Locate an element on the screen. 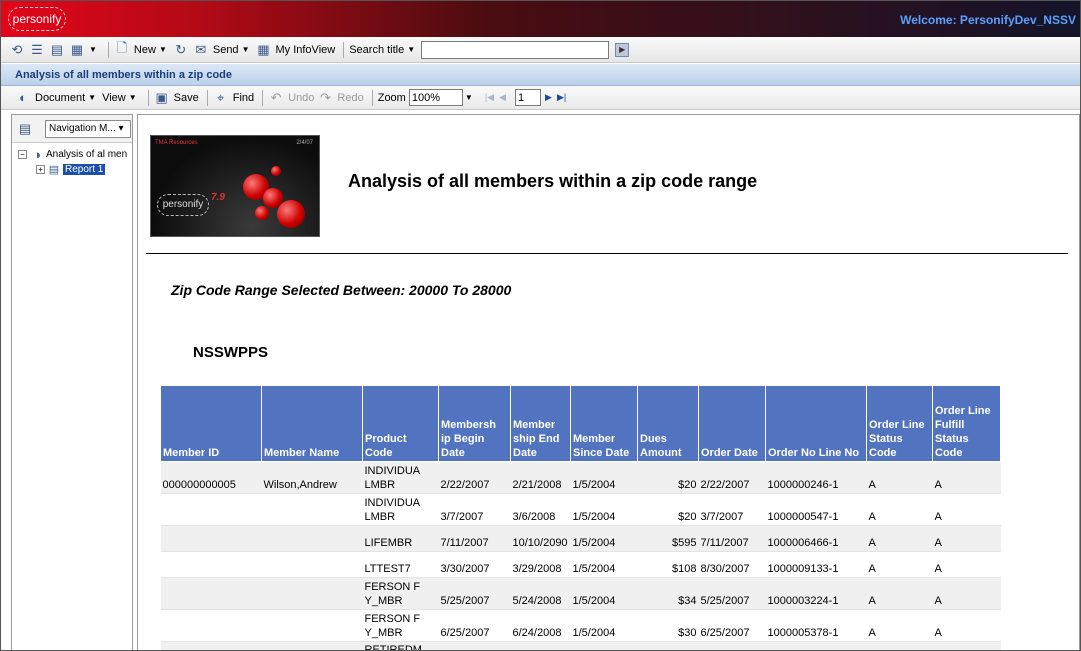  infoview-icon: ▦ is located at coordinates (263, 50).